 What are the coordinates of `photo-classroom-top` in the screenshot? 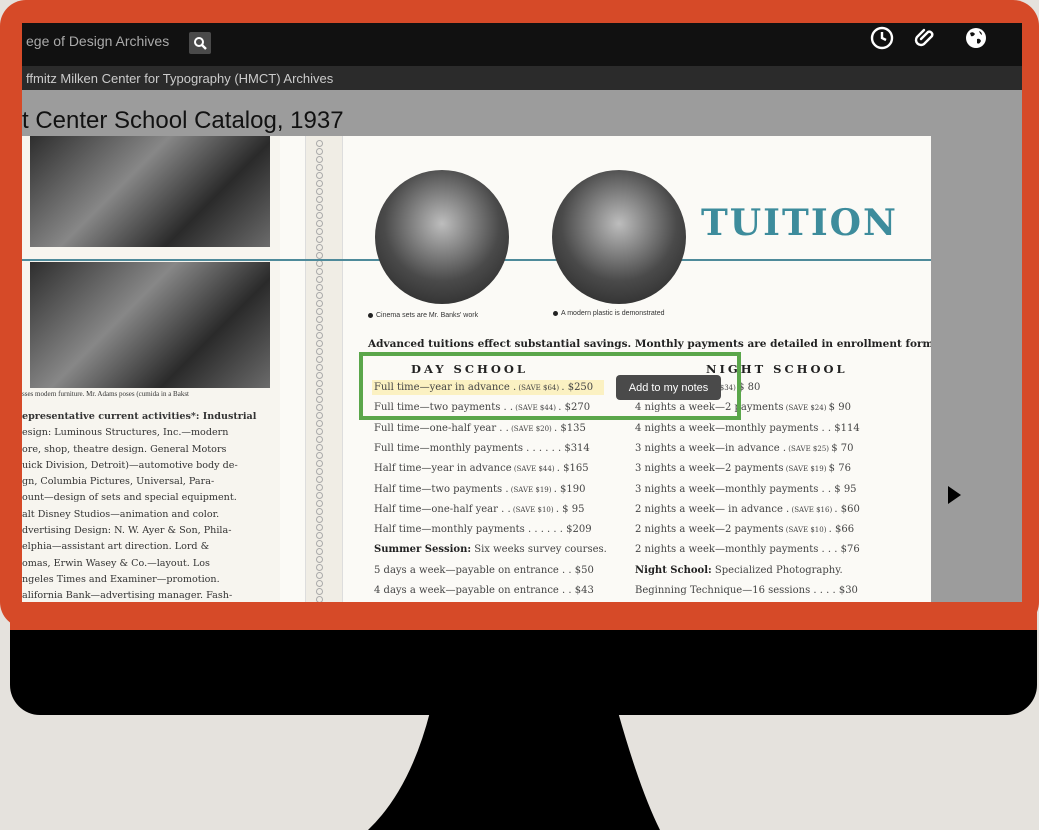 It's located at (150, 191).